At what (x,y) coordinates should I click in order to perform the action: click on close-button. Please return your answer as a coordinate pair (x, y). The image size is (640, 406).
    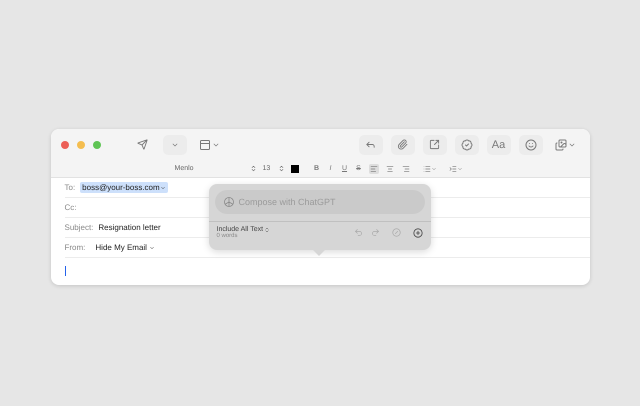
    Looking at the image, I should click on (64, 144).